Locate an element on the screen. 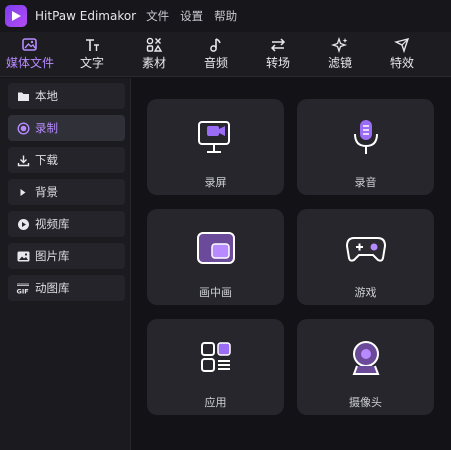 Image resolution: width=451 pixels, height=450 pixels. gif-icon: GIF is located at coordinates (23, 288).